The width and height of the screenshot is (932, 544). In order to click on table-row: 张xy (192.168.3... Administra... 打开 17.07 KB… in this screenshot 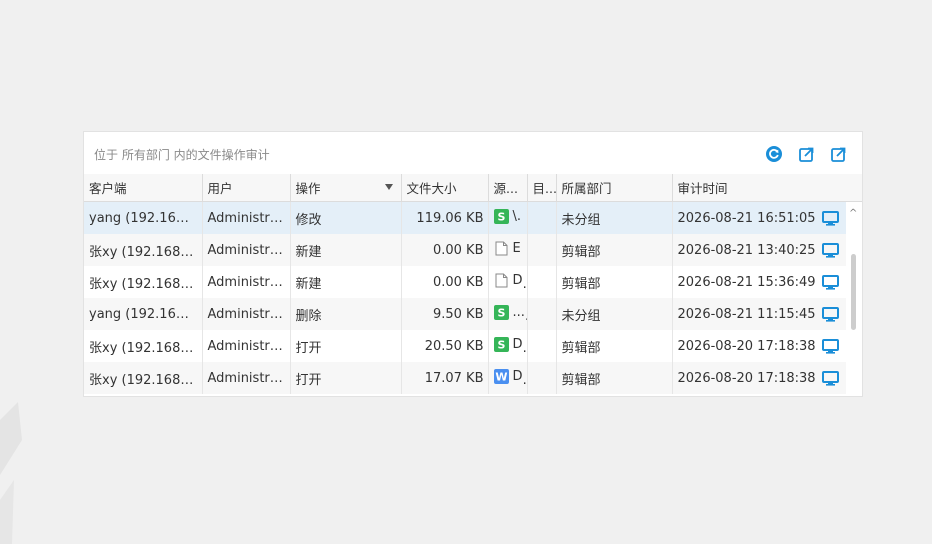, I will do `click(465, 378)`.